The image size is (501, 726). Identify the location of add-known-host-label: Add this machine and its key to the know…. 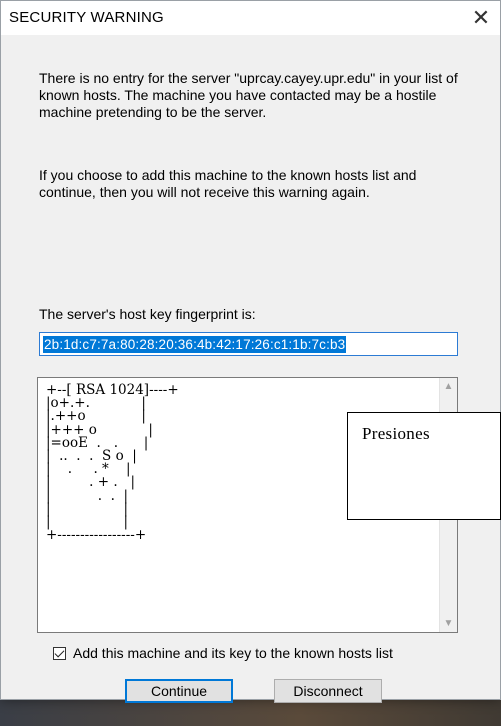
(233, 653).